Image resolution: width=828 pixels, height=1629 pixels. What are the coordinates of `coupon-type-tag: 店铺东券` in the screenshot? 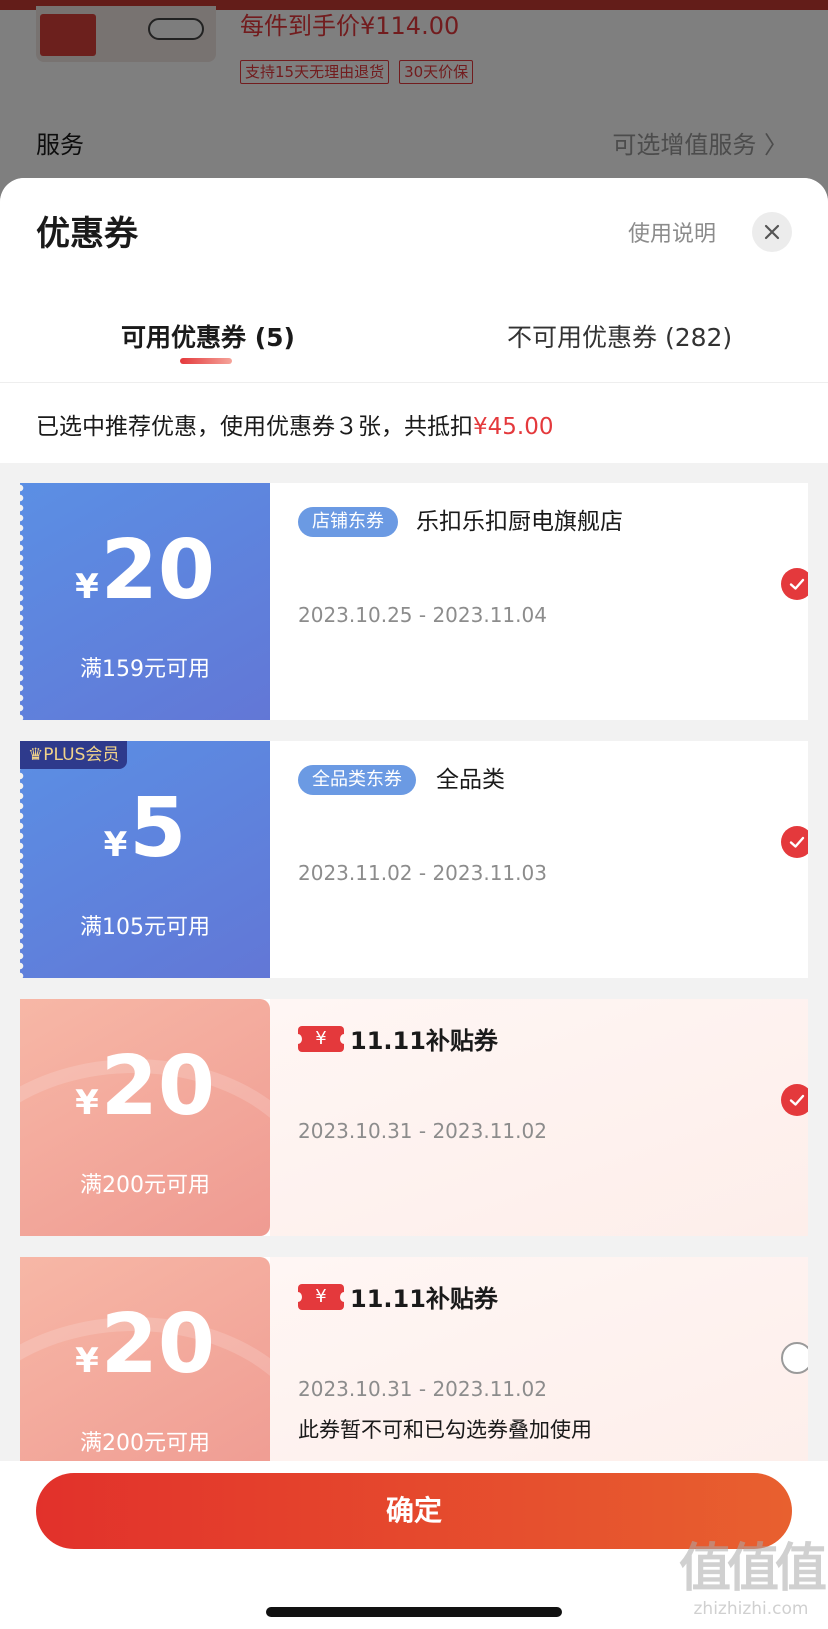 It's located at (348, 522).